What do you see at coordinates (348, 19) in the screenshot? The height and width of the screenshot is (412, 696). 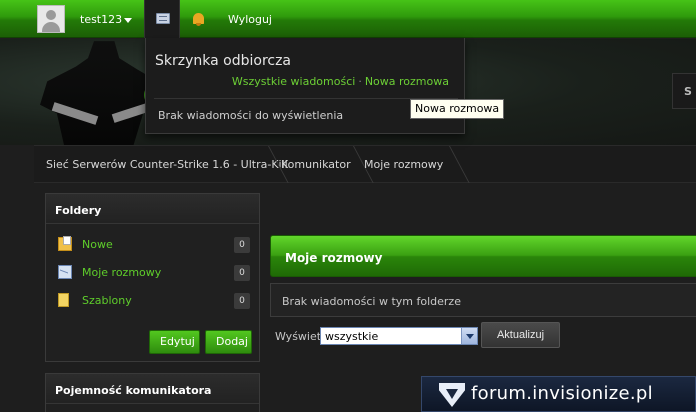 I see `user-bar: test123 Wyloguj` at bounding box center [348, 19].